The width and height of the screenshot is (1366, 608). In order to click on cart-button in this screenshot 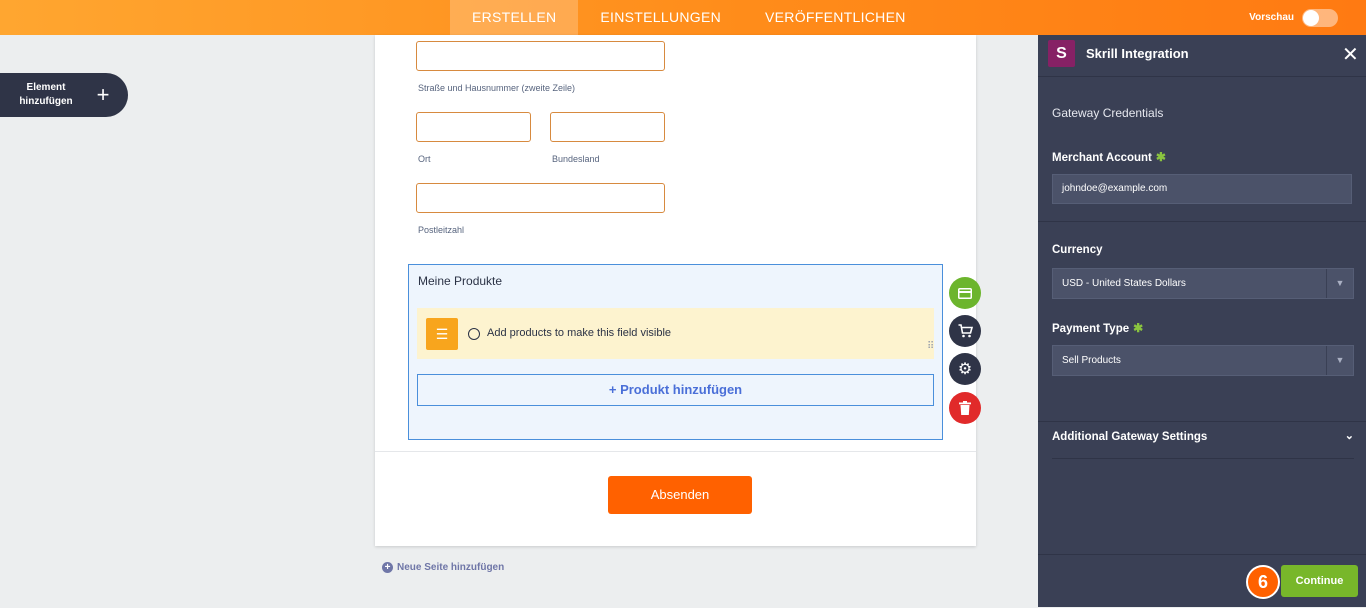, I will do `click(965, 331)`.